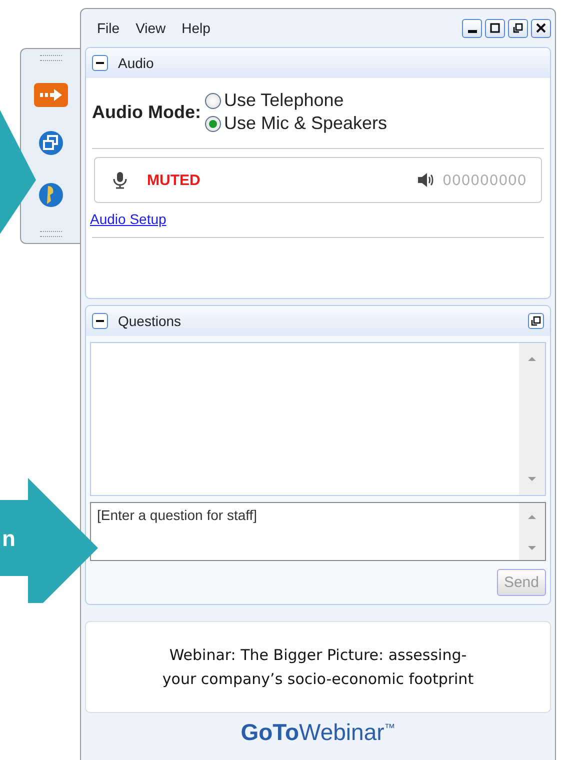 This screenshot has height=760, width=567. I want to click on arrow-icon, so click(51, 95).